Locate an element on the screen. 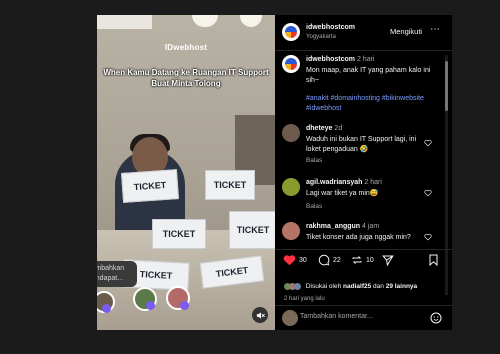 Image resolution: width=500 pixels, height=354 pixels. comment-header: rakhma_anggun 4 jam is located at coordinates (342, 226).